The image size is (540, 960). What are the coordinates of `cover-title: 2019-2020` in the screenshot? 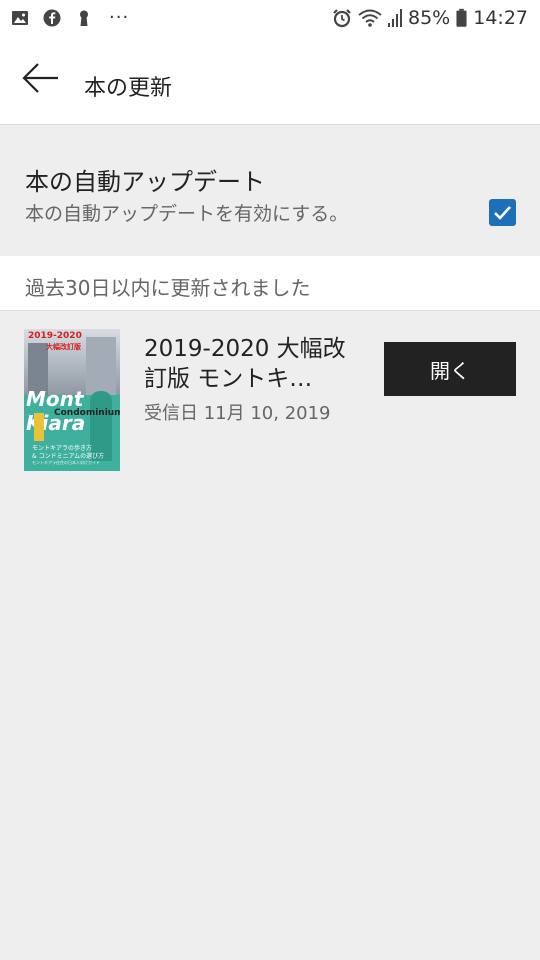 It's located at (55, 336).